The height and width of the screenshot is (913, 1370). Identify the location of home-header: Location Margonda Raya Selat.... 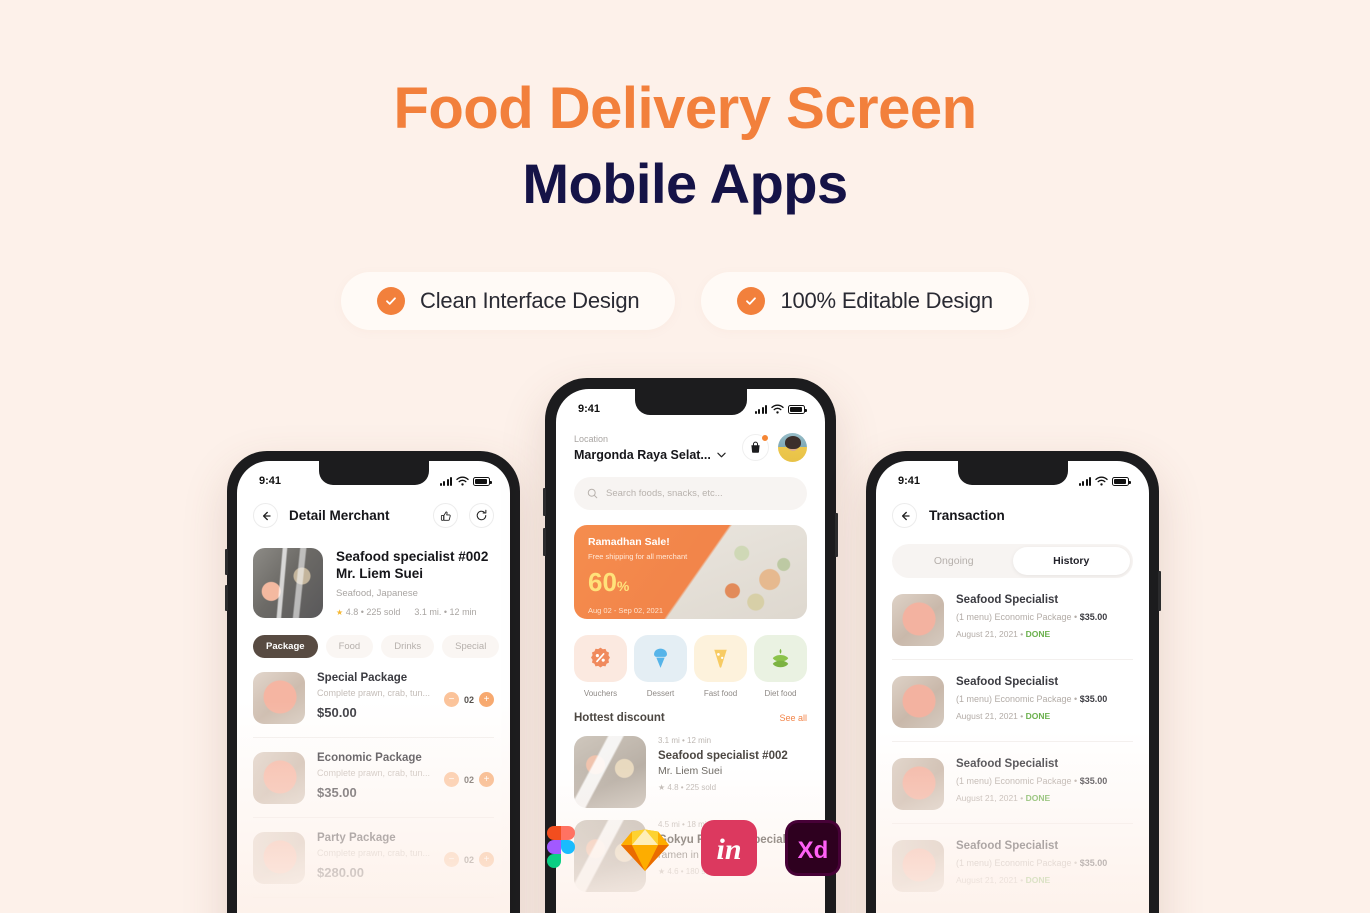
(690, 442).